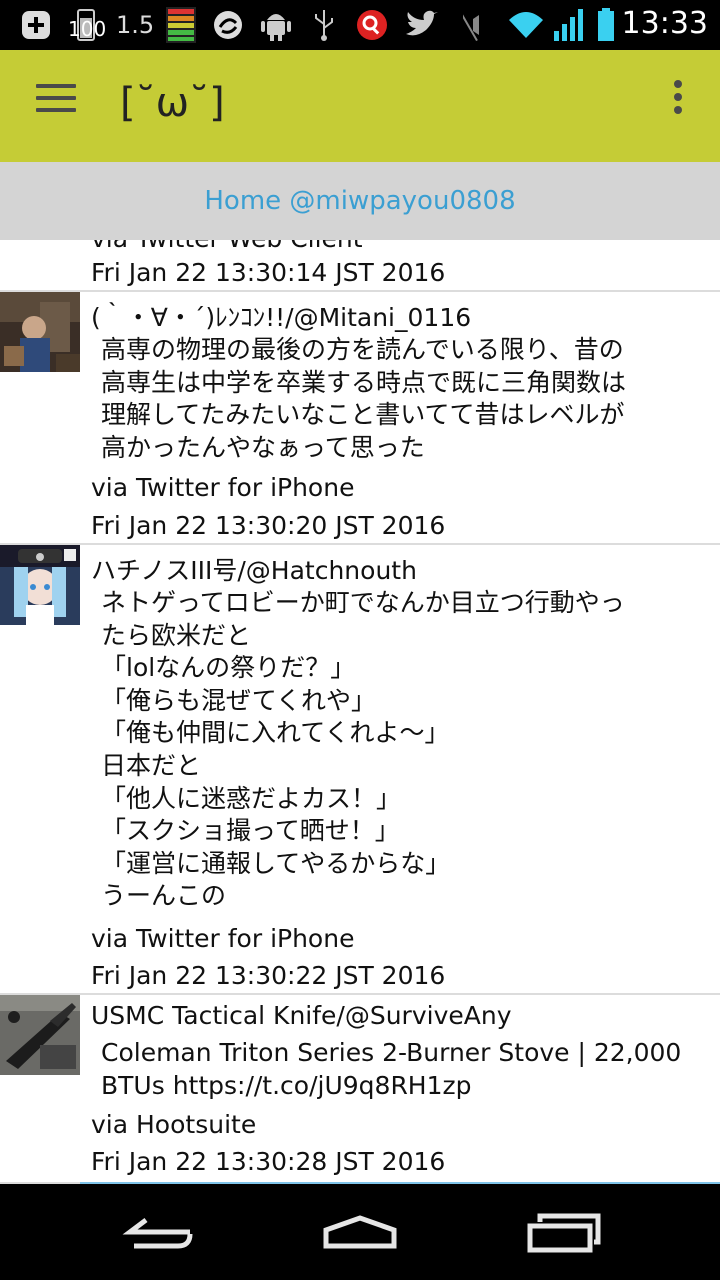 The height and width of the screenshot is (1280, 720). Describe the element at coordinates (679, 98) in the screenshot. I see `overflow-icon` at that location.